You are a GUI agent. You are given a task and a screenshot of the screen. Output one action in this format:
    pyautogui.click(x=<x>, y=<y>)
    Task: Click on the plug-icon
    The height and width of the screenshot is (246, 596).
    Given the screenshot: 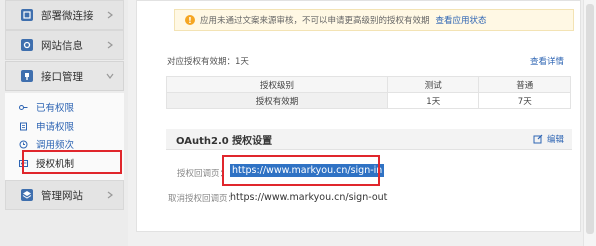 What is the action you would take?
    pyautogui.click(x=27, y=76)
    